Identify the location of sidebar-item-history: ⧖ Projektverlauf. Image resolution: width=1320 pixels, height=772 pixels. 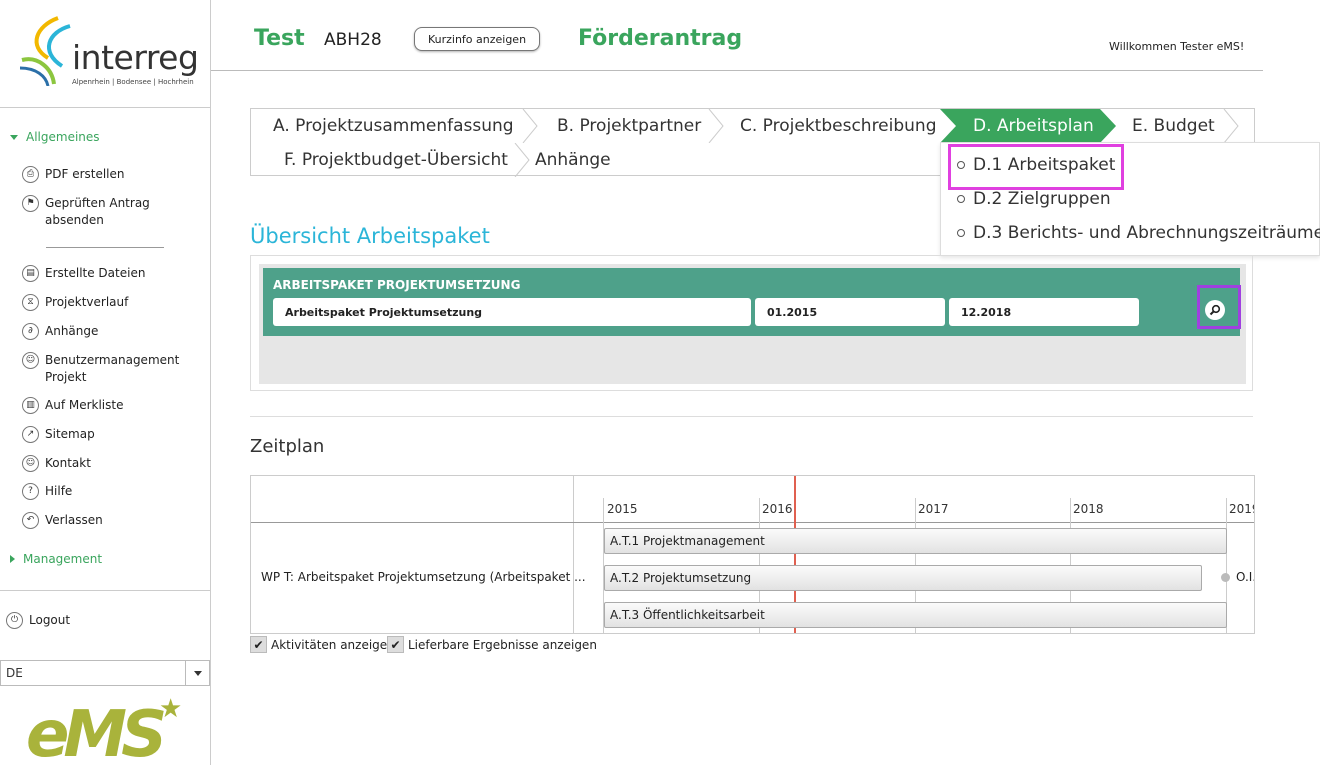
(75, 302).